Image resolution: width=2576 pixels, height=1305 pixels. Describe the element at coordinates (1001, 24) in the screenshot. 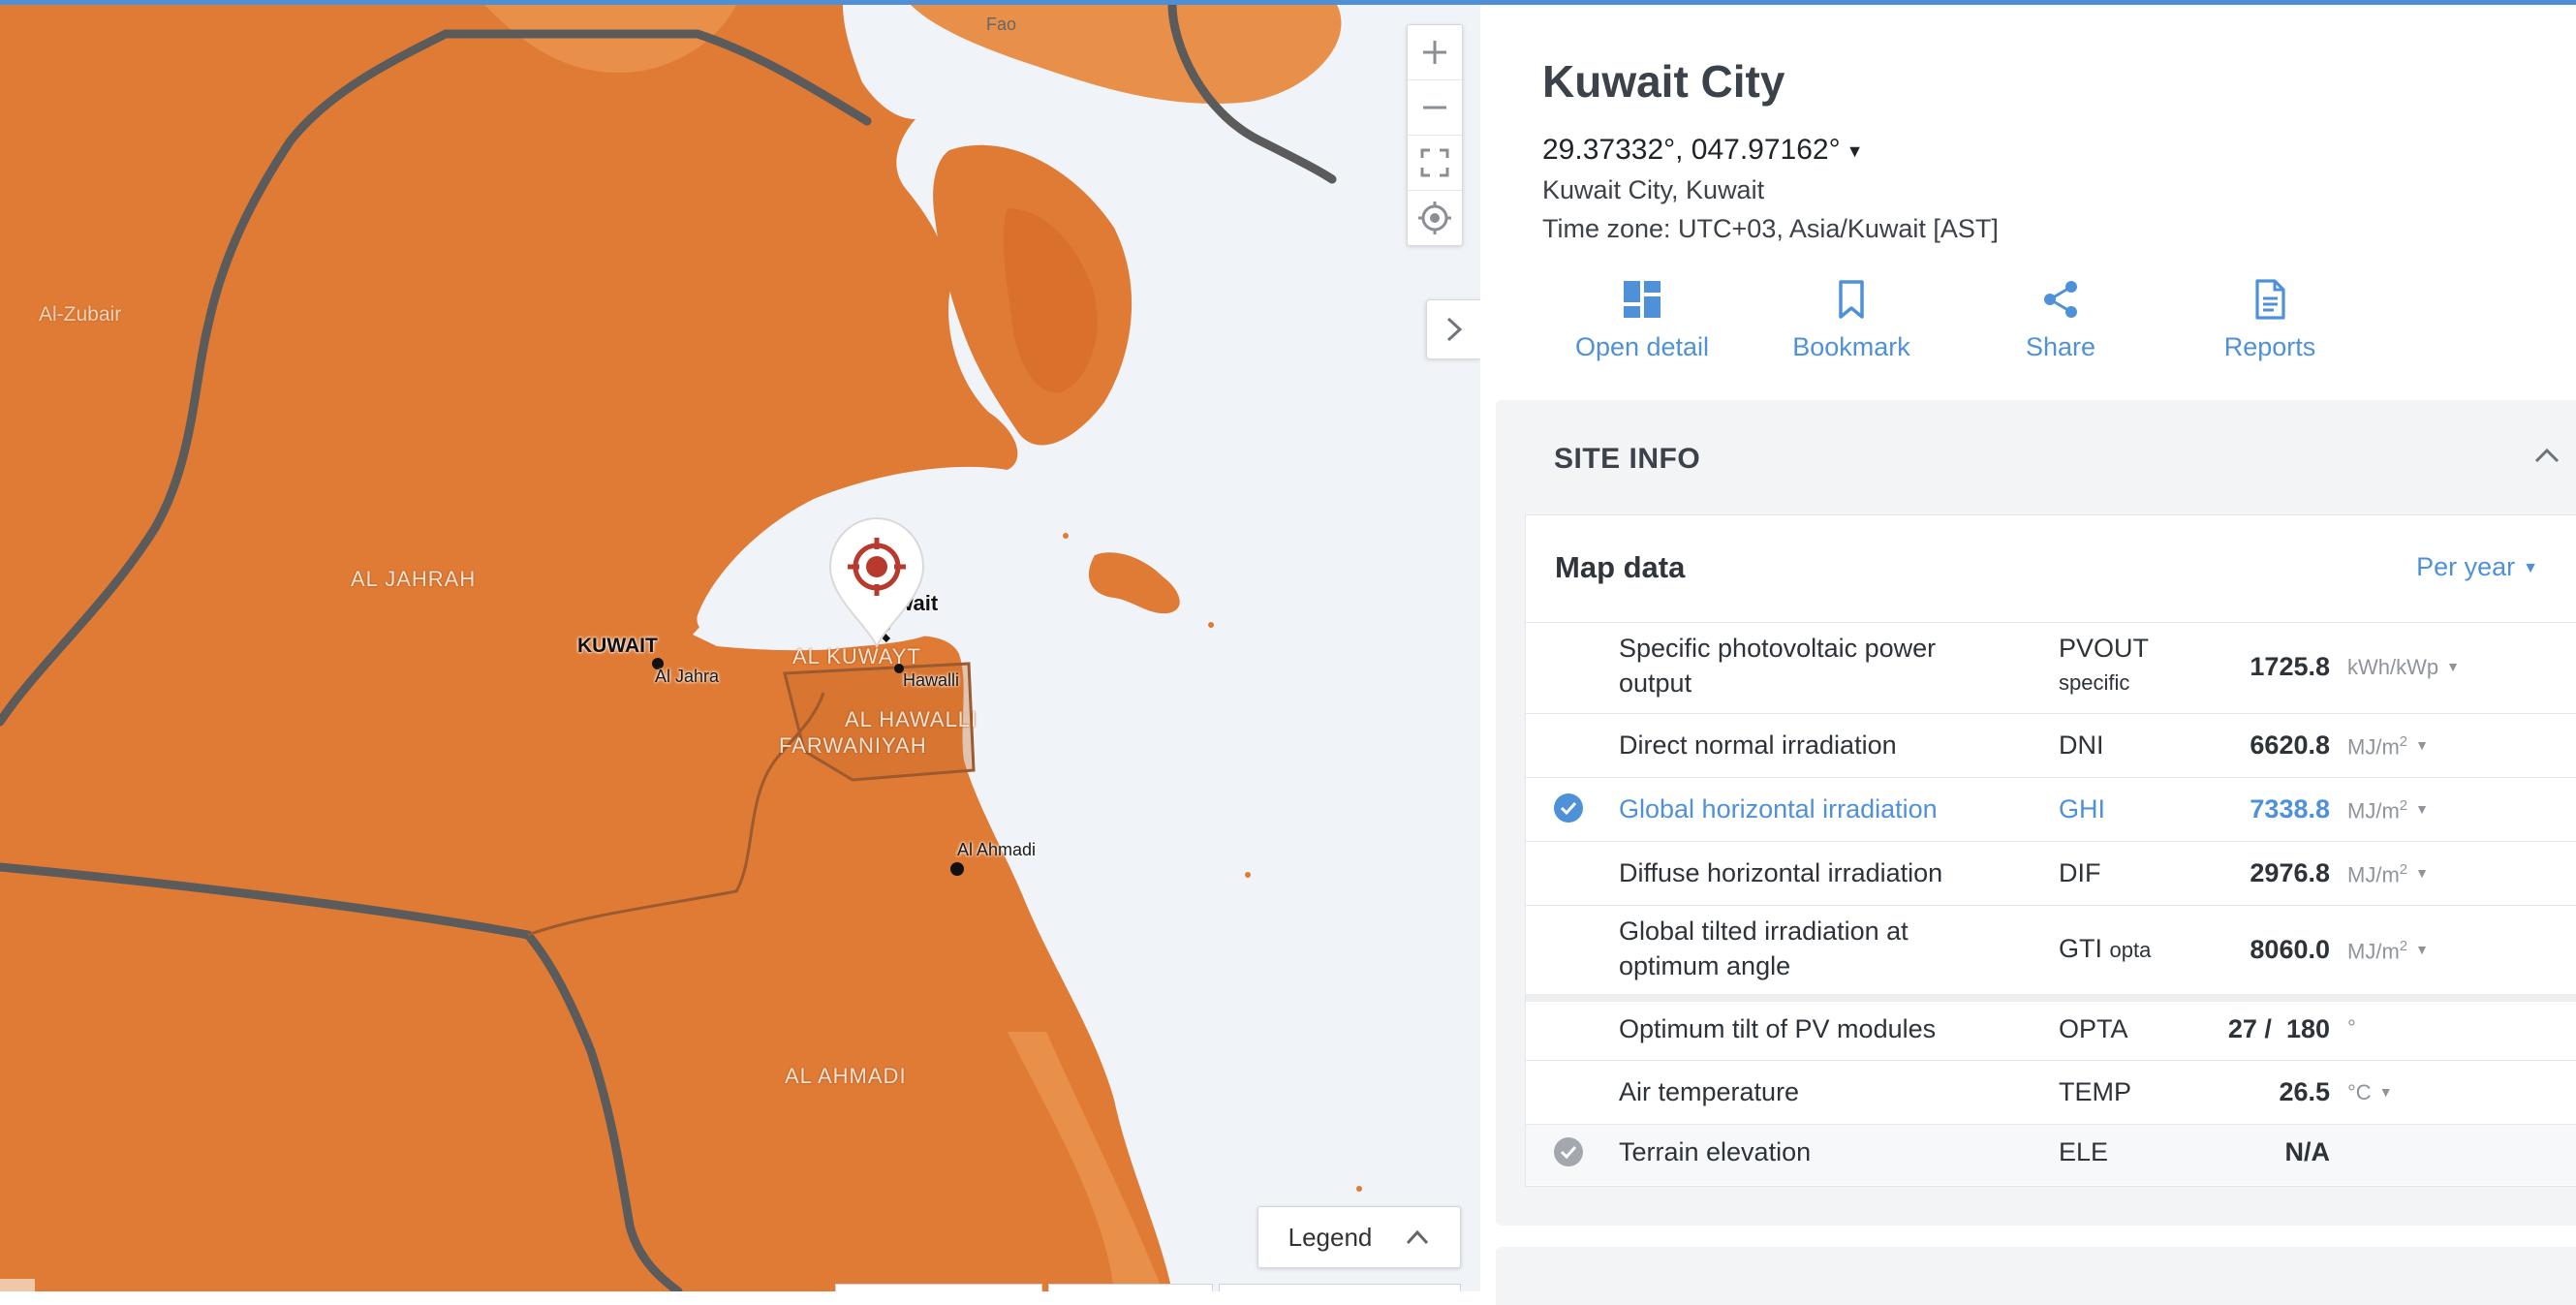

I see `place-label-fao: Fao` at that location.